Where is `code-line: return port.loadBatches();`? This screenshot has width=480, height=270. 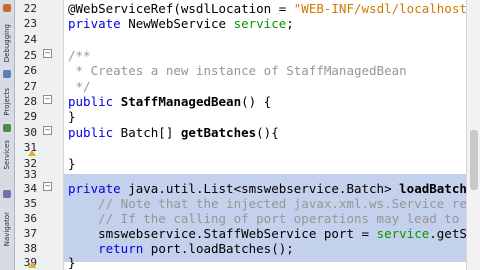 code-line: return port.loadBatches(); is located at coordinates (267, 249).